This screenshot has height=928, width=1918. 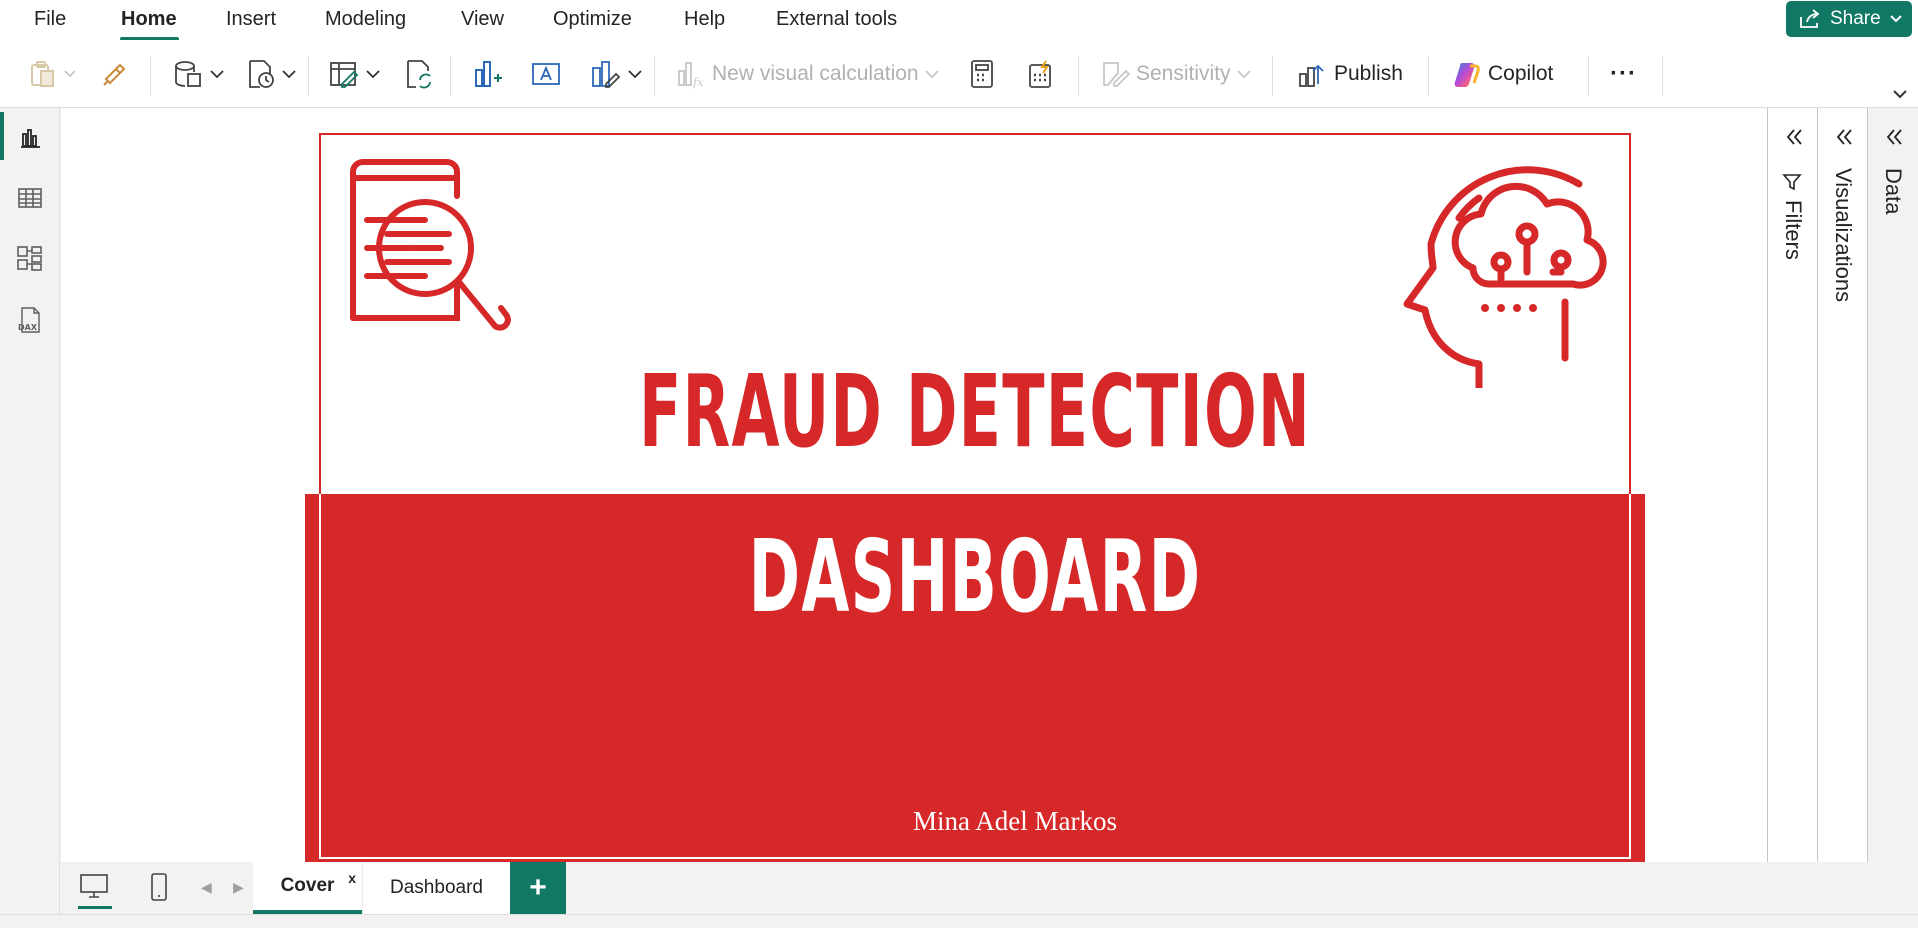 What do you see at coordinates (538, 888) in the screenshot?
I see `add-page-button: +` at bounding box center [538, 888].